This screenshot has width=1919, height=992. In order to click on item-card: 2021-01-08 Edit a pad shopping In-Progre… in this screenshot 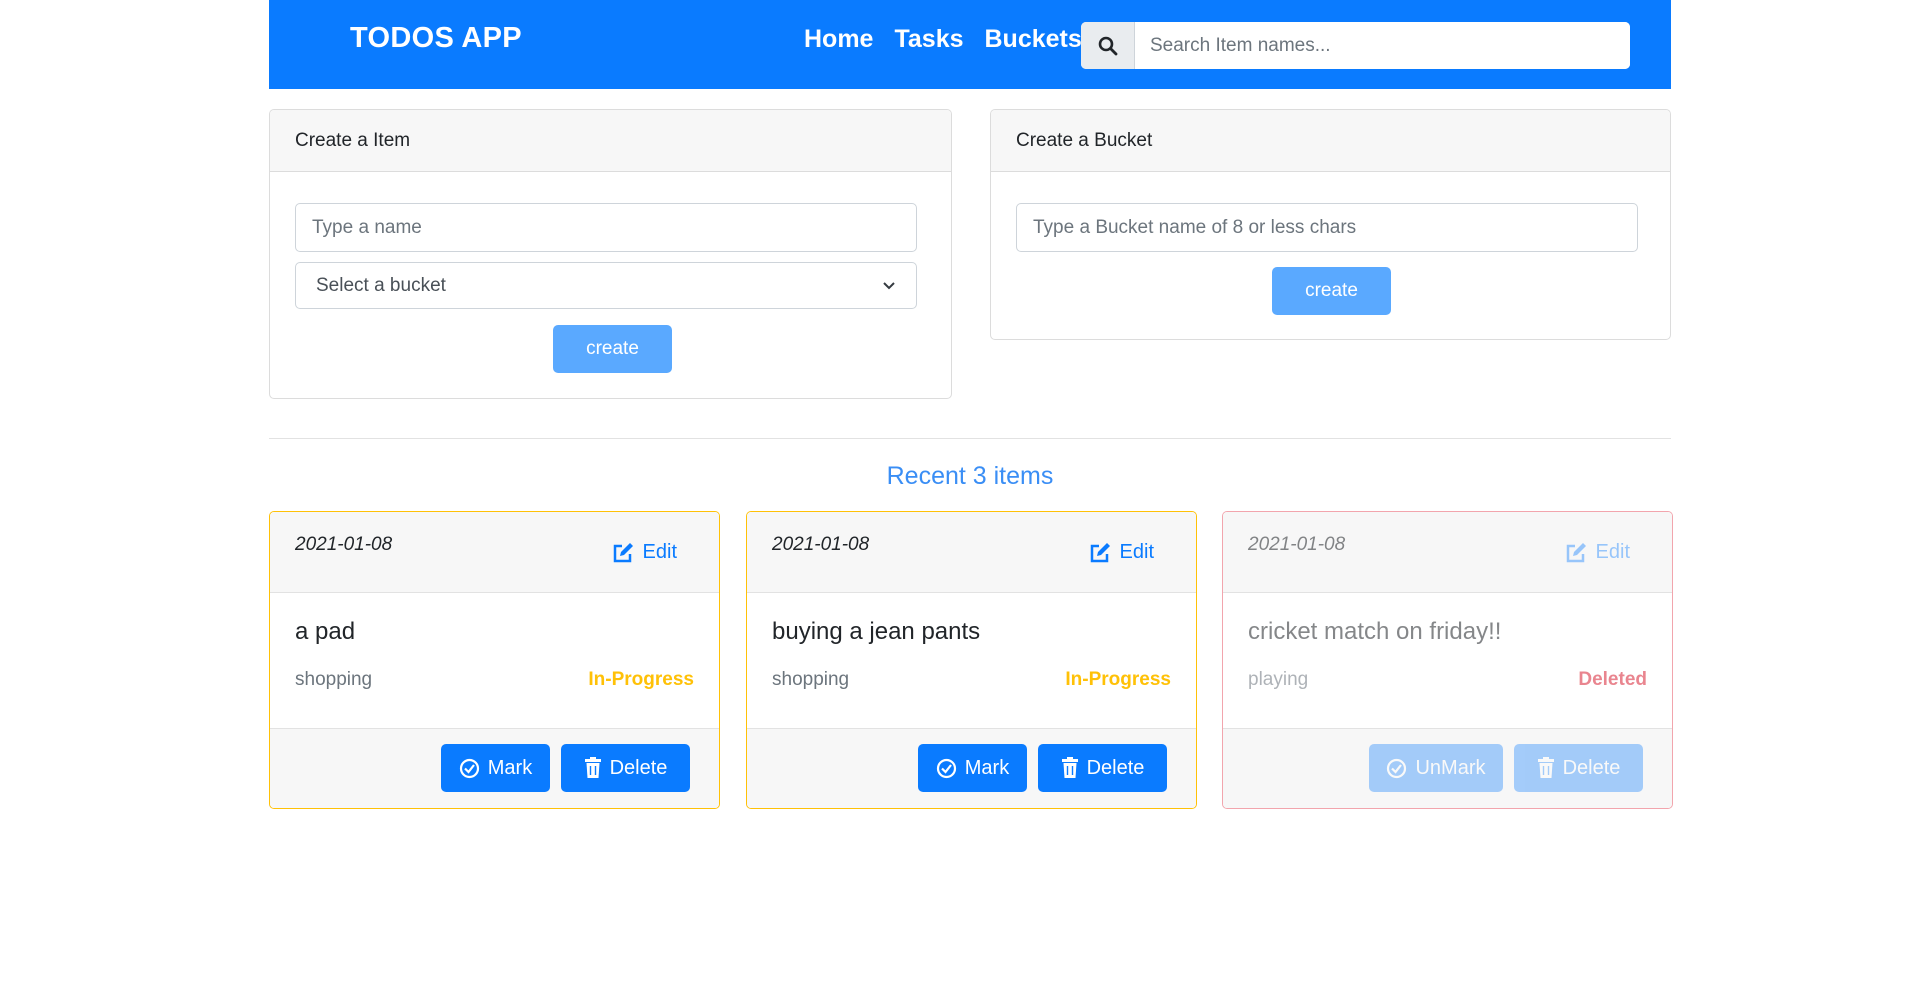, I will do `click(494, 660)`.